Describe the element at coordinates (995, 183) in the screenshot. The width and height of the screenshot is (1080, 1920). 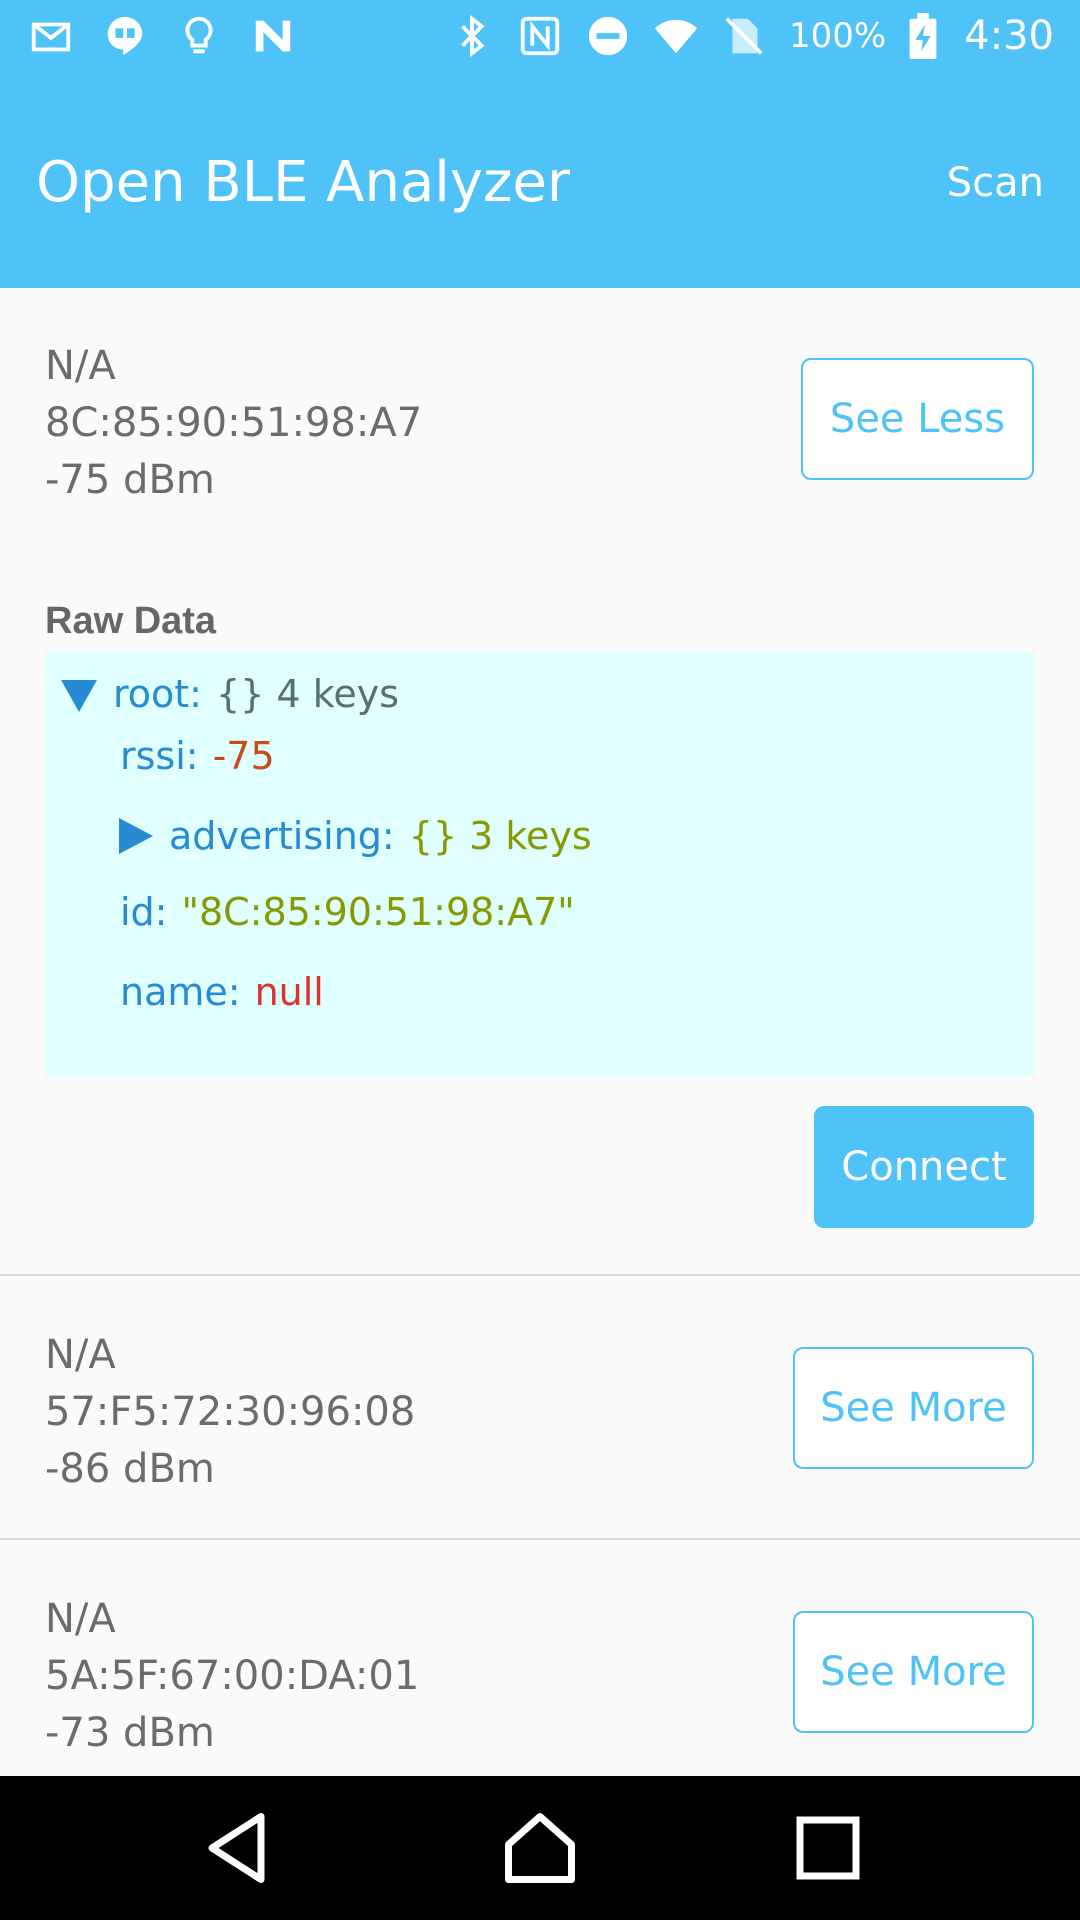
I see `scan-button: Scan` at that location.